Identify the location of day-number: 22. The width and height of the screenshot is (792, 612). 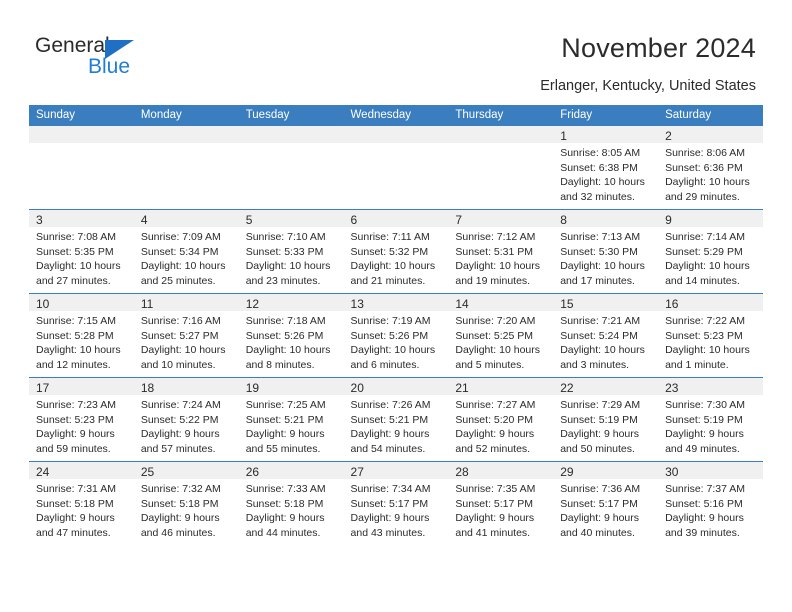
(567, 388).